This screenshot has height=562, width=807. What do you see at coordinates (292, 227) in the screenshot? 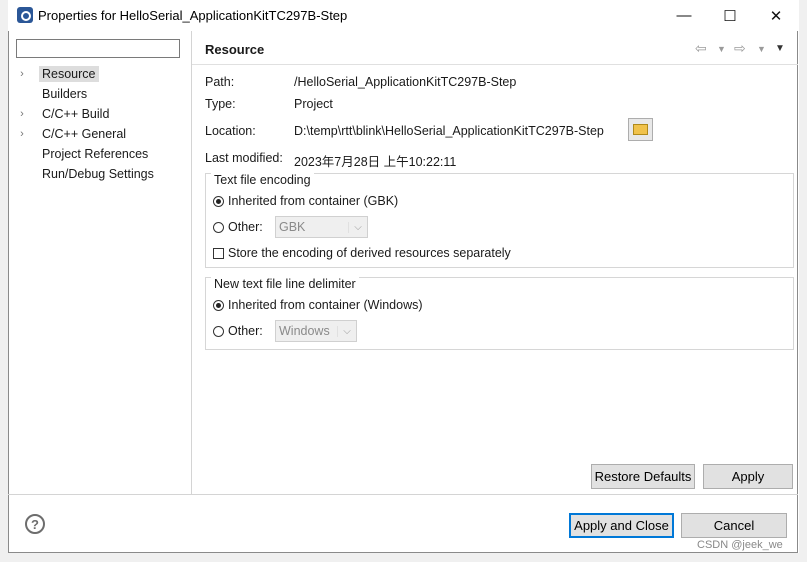
I see `encoding-select-value: GBK` at bounding box center [292, 227].